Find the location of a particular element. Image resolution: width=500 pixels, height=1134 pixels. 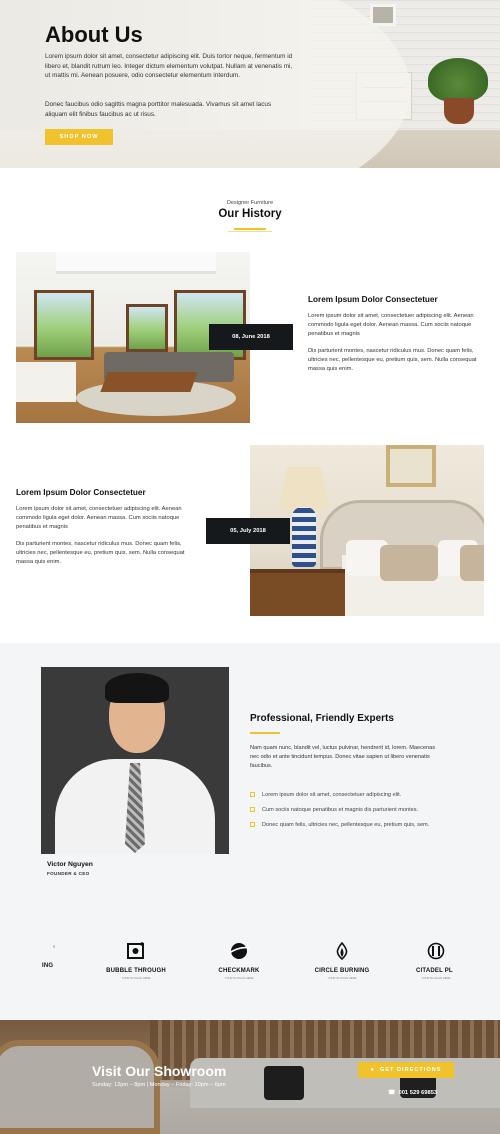

partner-logo: CIRCLE BURNING YOUR SLOGAN HERE is located at coordinates (342, 960).